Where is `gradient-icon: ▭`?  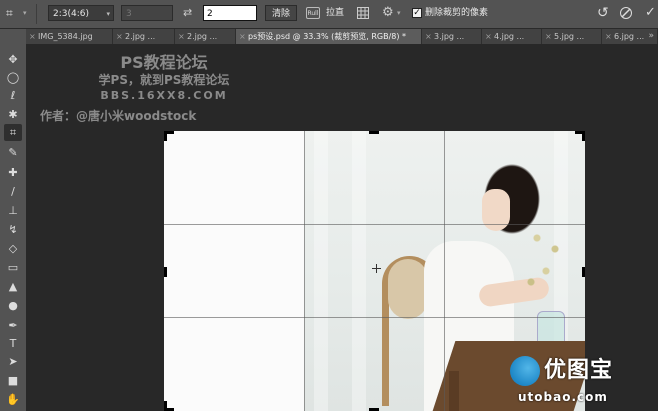
gradient-icon: ▭ is located at coordinates (13, 267).